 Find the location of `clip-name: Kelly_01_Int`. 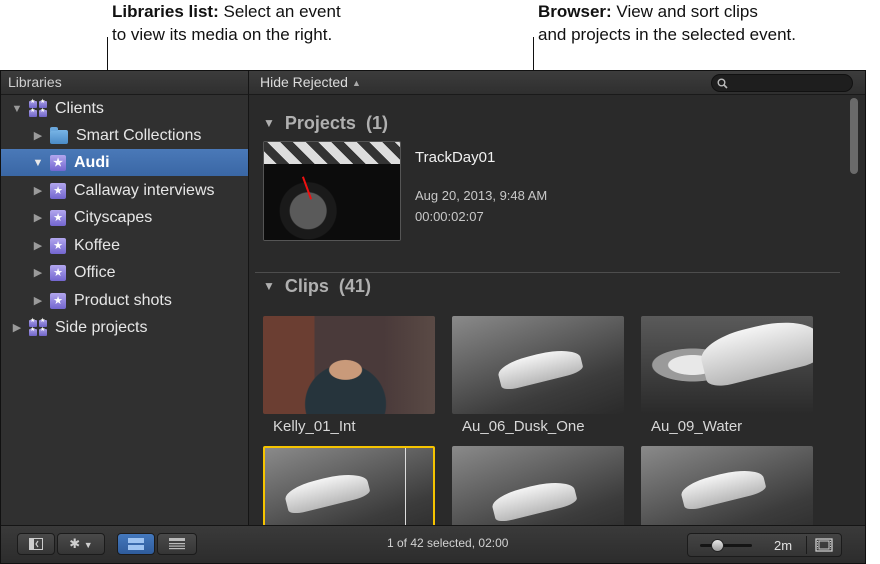

clip-name: Kelly_01_Int is located at coordinates (314, 426).